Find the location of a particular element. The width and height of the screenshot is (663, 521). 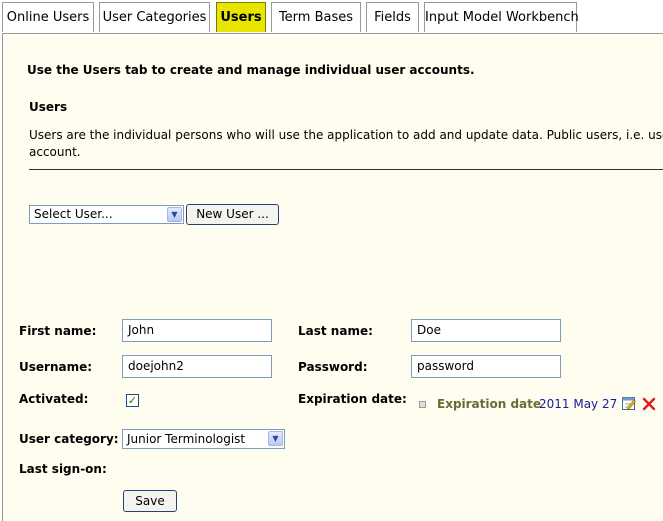

section-heading: Users is located at coordinates (48, 107).